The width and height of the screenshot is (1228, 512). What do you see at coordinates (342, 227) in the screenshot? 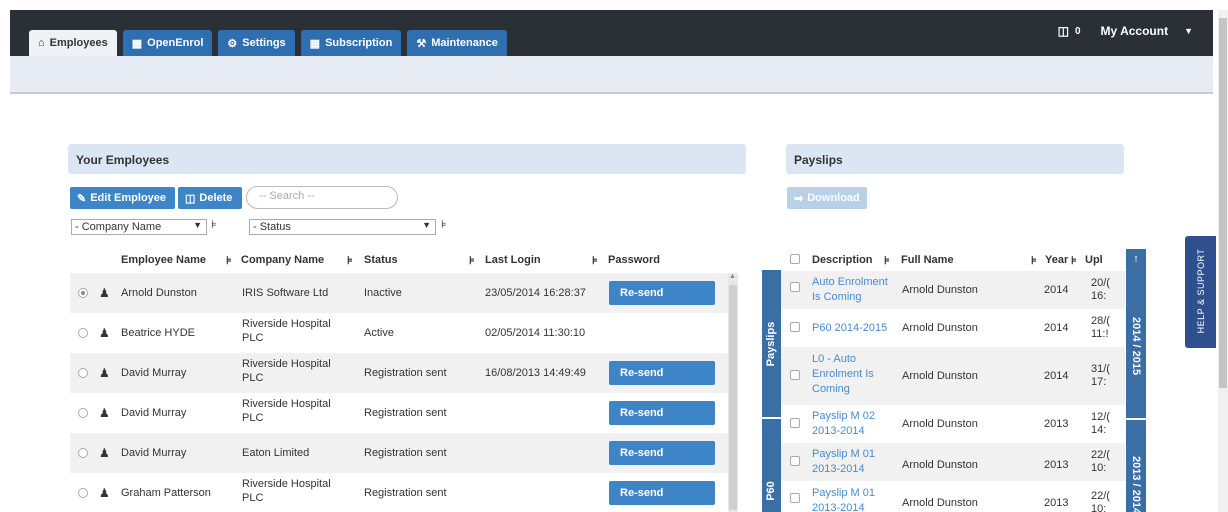
I see `status-select: - Status ▼` at bounding box center [342, 227].